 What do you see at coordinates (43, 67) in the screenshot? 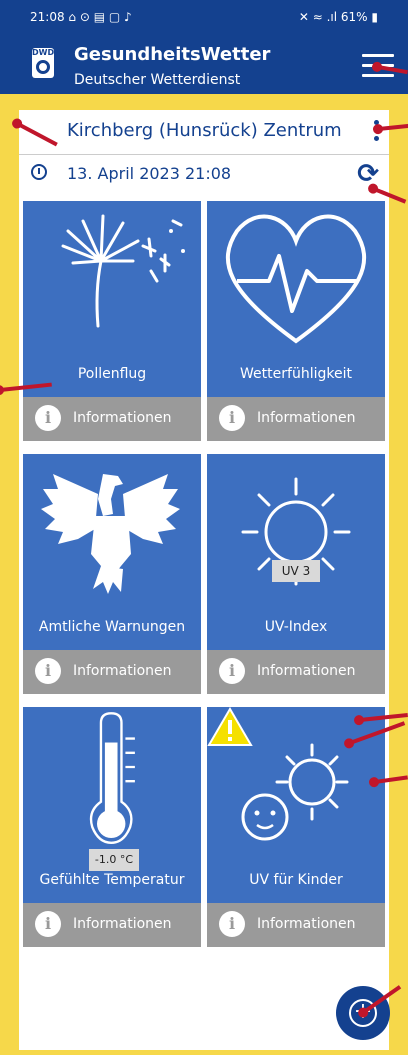
I see `dwd-swirl-icon` at bounding box center [43, 67].